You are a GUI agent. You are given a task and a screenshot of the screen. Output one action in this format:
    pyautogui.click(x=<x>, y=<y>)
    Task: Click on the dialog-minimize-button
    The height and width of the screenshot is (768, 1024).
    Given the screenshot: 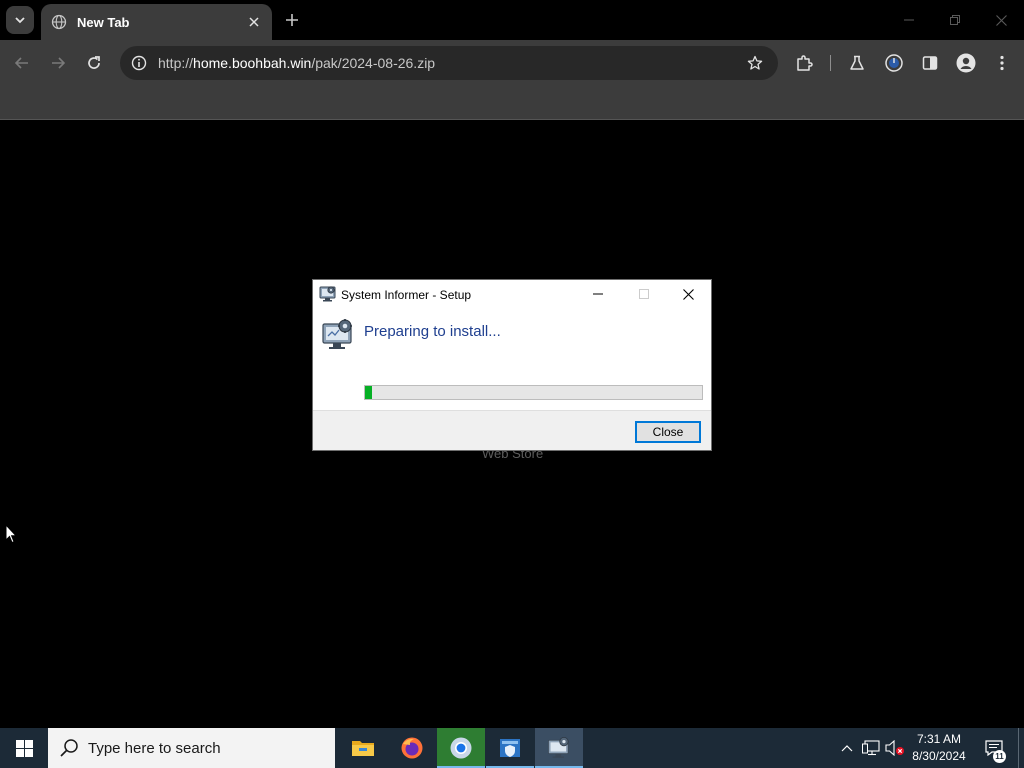 What is the action you would take?
    pyautogui.click(x=598, y=294)
    